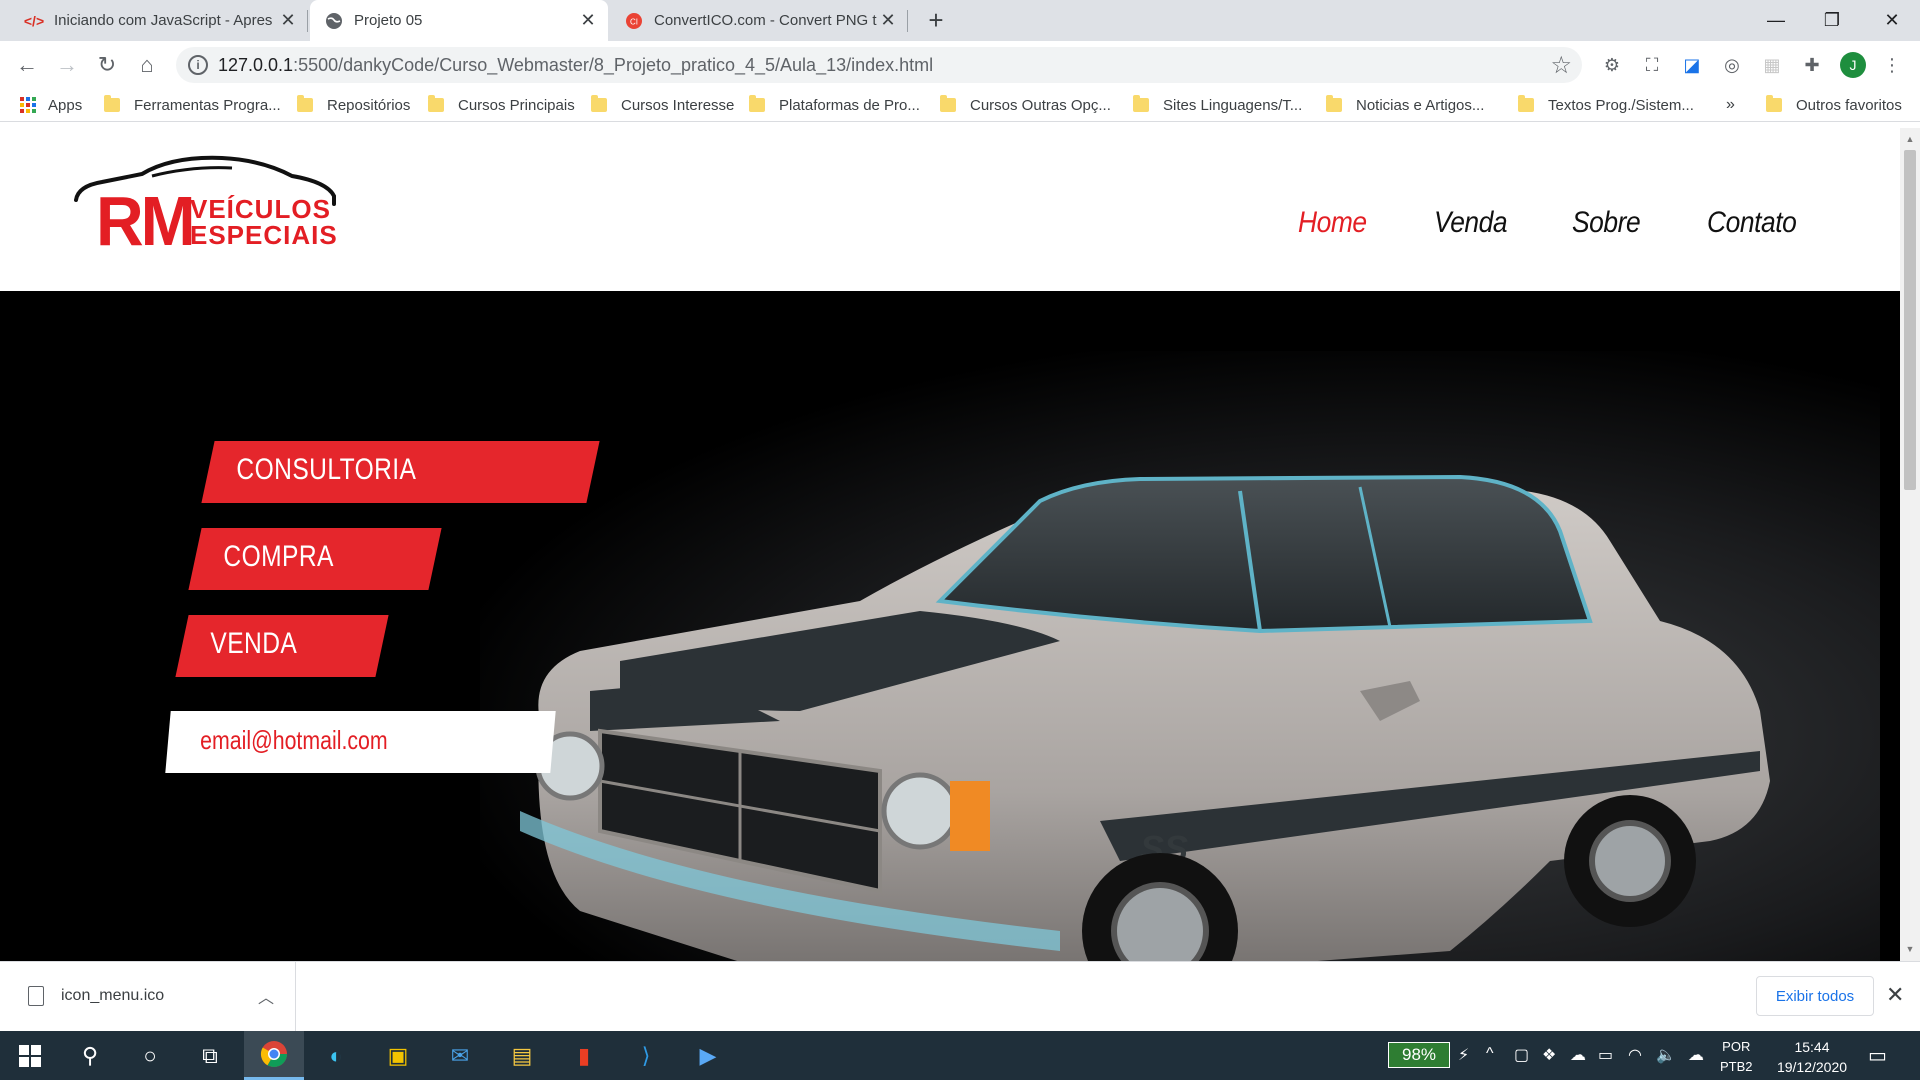  What do you see at coordinates (1812, 1067) in the screenshot?
I see `clock-date: 19/12/2020` at bounding box center [1812, 1067].